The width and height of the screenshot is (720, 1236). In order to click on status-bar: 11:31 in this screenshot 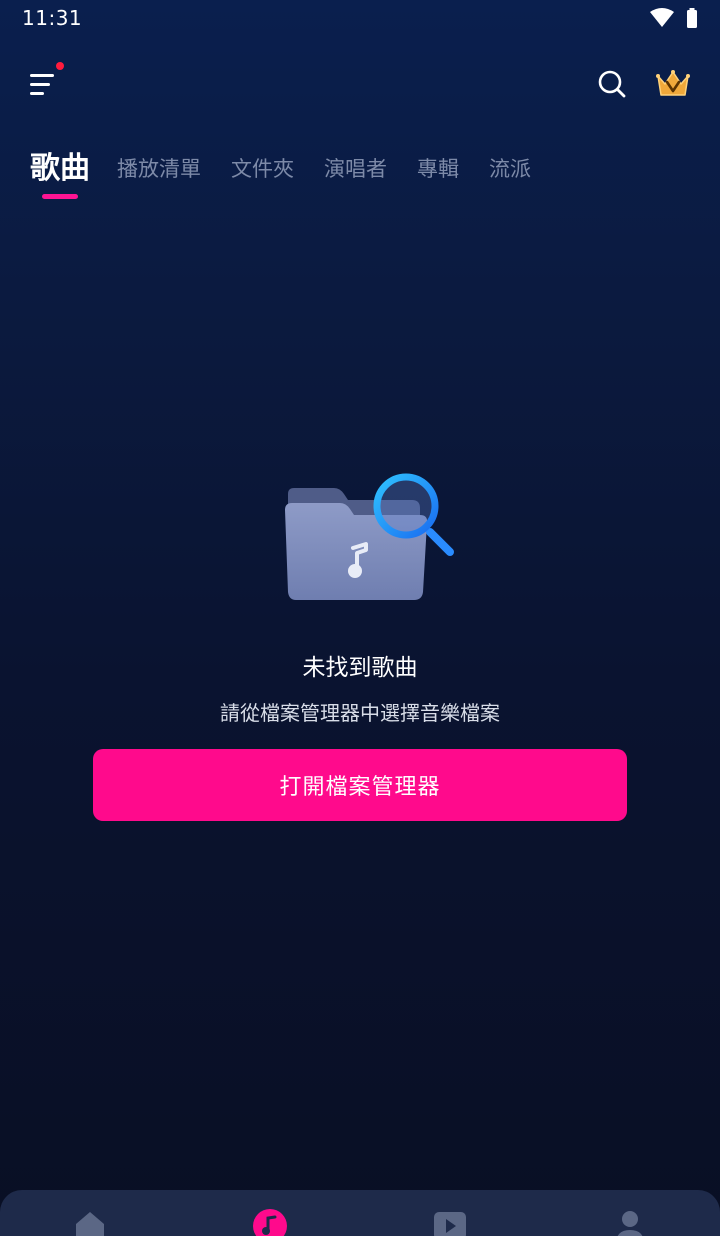, I will do `click(360, 18)`.